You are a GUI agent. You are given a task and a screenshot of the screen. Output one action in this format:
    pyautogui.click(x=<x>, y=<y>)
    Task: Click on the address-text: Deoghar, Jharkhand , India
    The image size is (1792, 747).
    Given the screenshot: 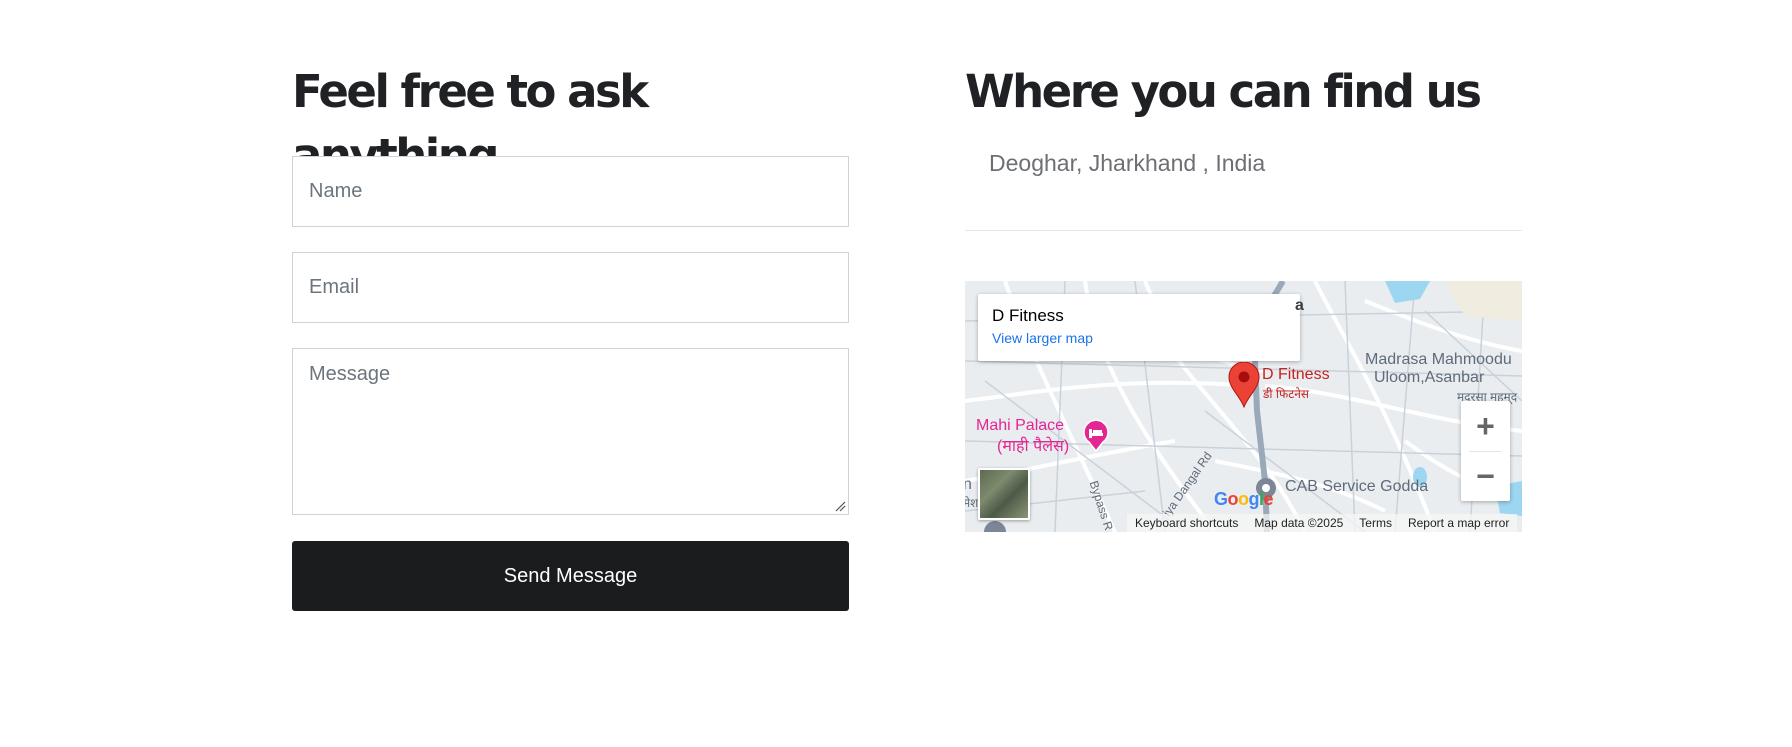 What is the action you would take?
    pyautogui.click(x=1127, y=163)
    